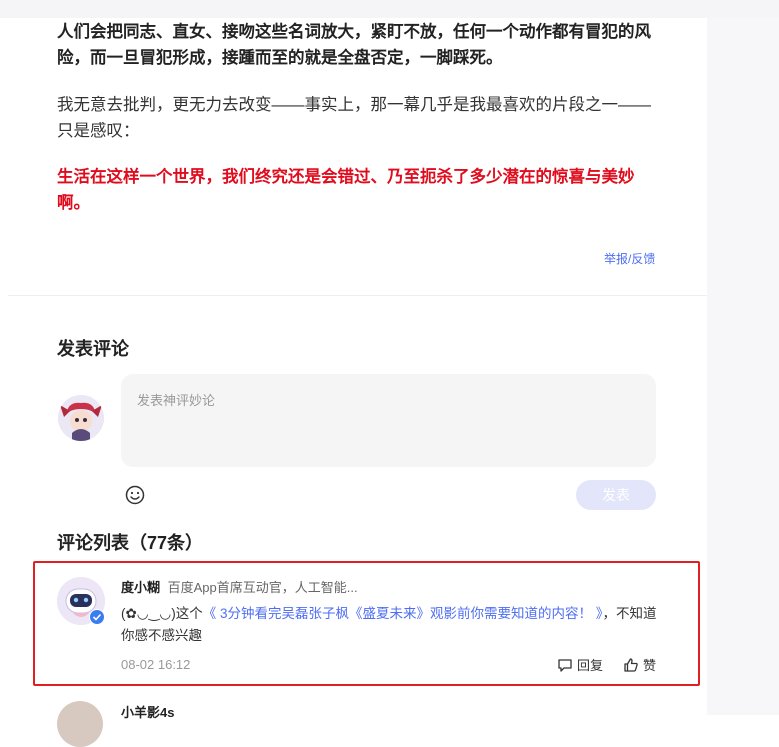 The width and height of the screenshot is (779, 747). Describe the element at coordinates (590, 665) in the screenshot. I see `reply-label: 回复` at that location.